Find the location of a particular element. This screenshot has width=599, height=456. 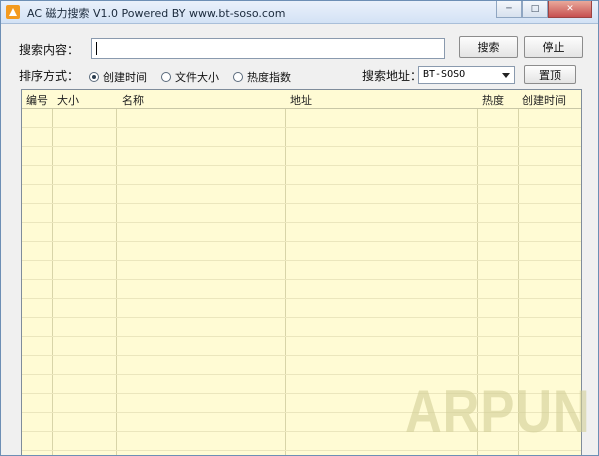

column-header-created-time: 创建时间 is located at coordinates (544, 100).